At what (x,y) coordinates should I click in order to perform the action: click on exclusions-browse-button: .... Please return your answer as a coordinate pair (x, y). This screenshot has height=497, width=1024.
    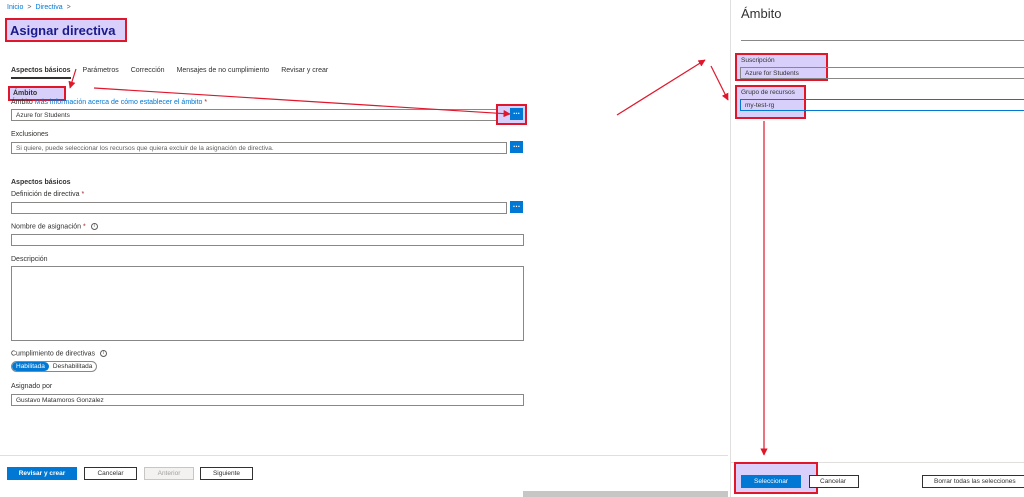
    Looking at the image, I should click on (516, 147).